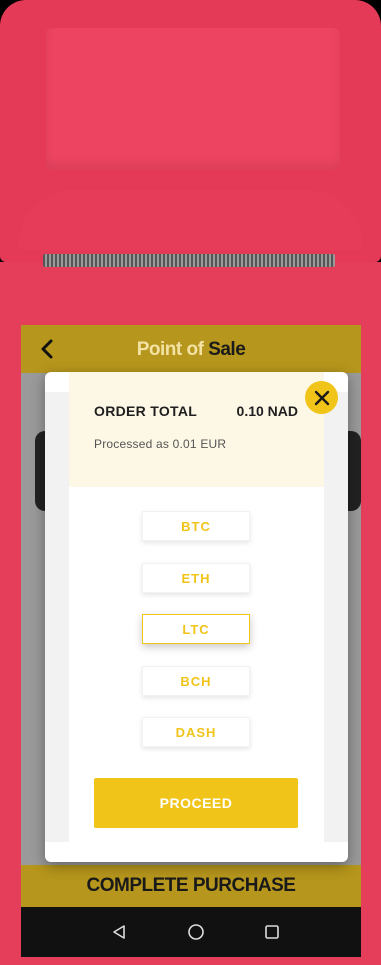  Describe the element at coordinates (170, 349) in the screenshot. I see `page-title-part1: Point of` at that location.